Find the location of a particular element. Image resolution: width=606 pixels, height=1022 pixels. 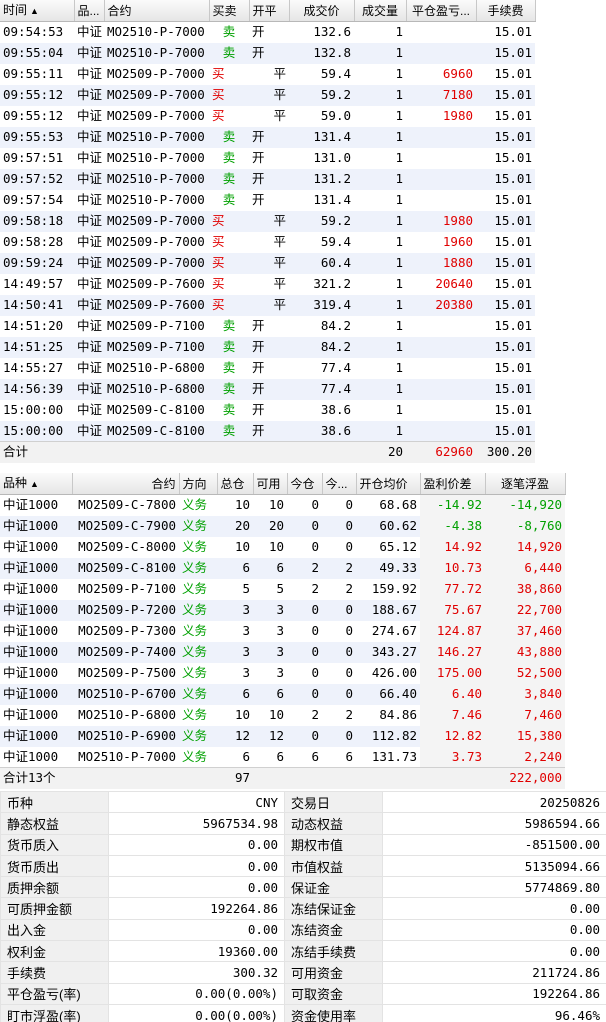

position-float-pnl: 37,460 is located at coordinates (525, 631).